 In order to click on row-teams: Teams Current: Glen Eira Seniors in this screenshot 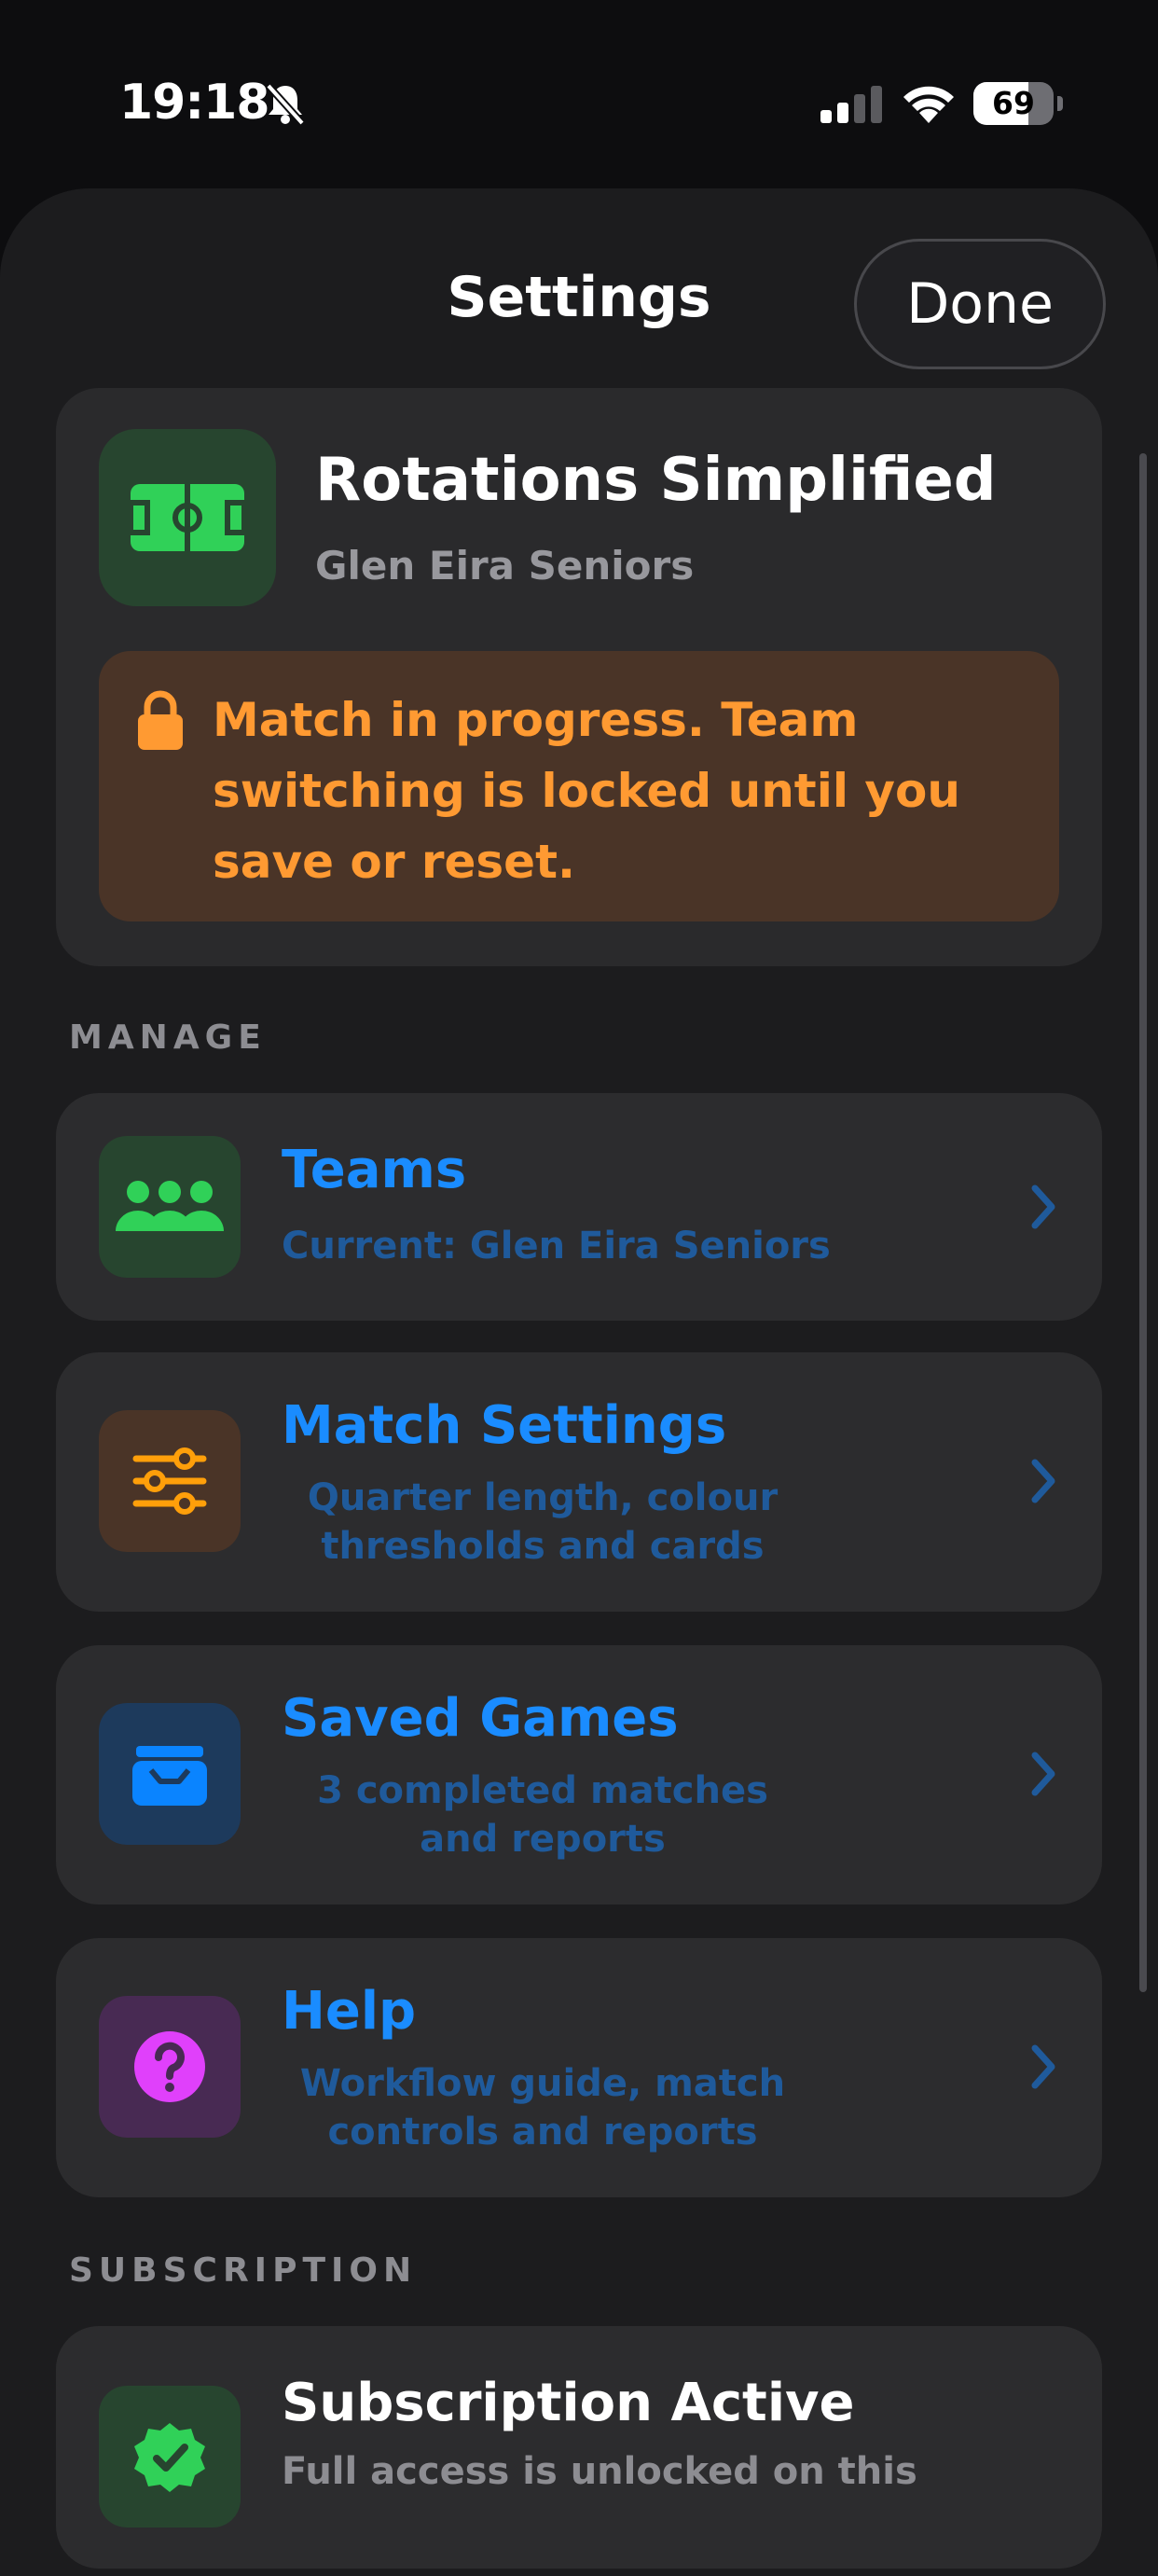, I will do `click(579, 1207)`.